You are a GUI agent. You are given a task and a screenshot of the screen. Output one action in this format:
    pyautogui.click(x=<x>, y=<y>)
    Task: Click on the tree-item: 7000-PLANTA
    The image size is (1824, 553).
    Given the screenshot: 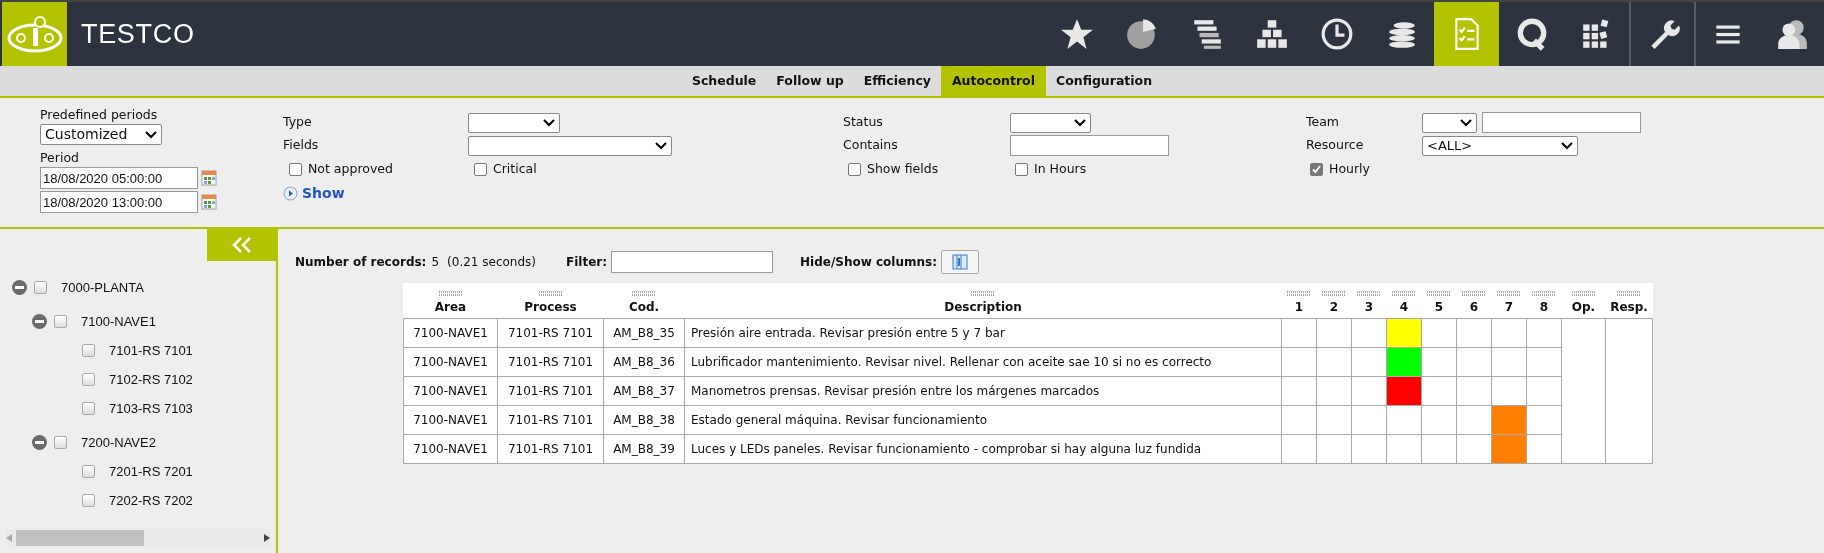 What is the action you would take?
    pyautogui.click(x=102, y=287)
    